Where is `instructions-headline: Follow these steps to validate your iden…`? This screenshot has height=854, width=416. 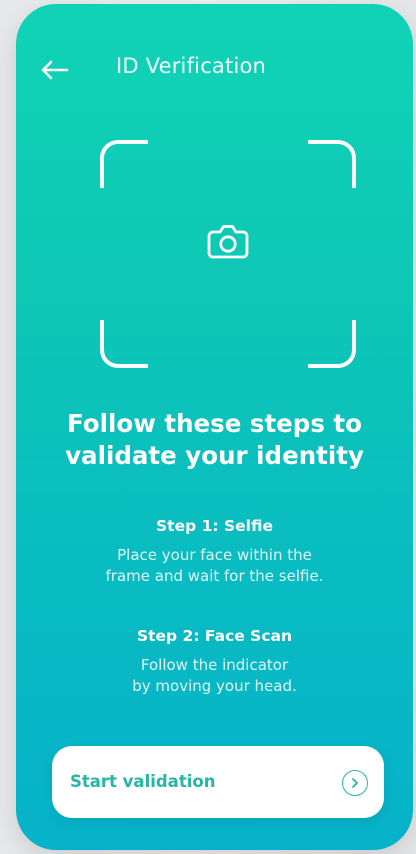 instructions-headline: Follow these steps to validate your iden… is located at coordinates (214, 440).